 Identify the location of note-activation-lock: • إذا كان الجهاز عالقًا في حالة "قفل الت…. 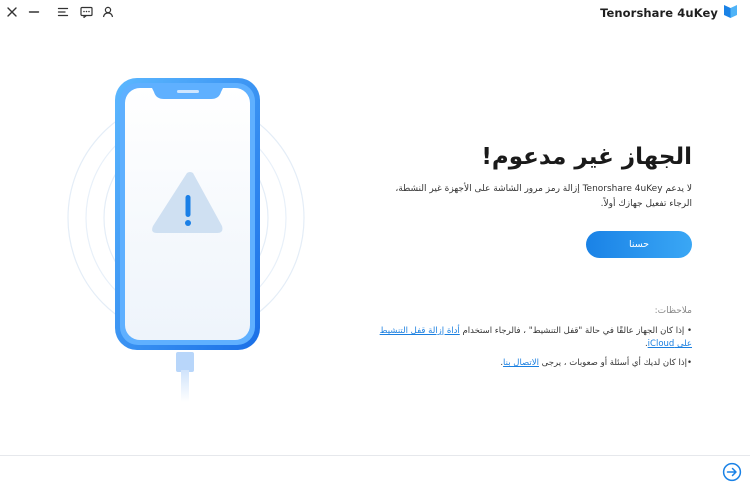
(533, 338).